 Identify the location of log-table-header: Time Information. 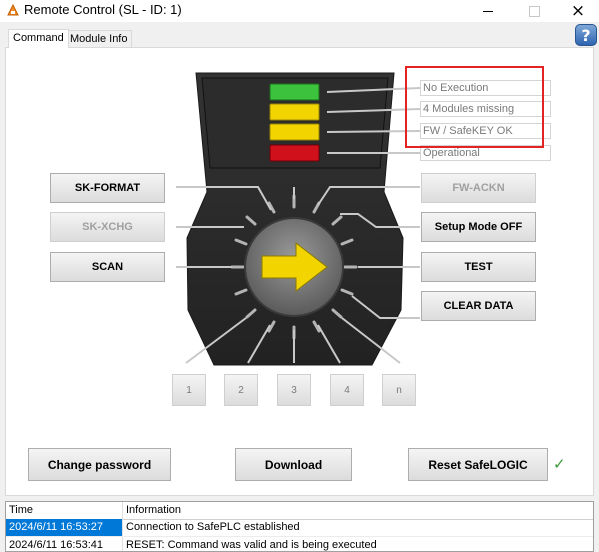
(299, 511).